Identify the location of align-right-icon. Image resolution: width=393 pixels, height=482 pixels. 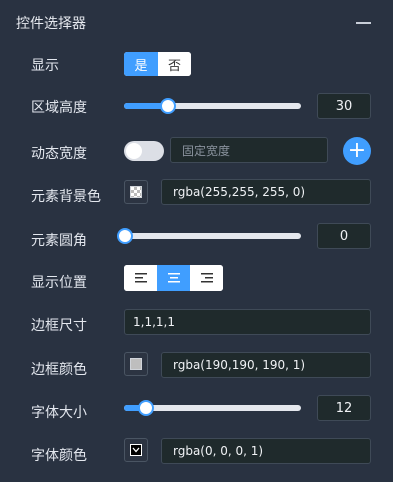
(206, 278).